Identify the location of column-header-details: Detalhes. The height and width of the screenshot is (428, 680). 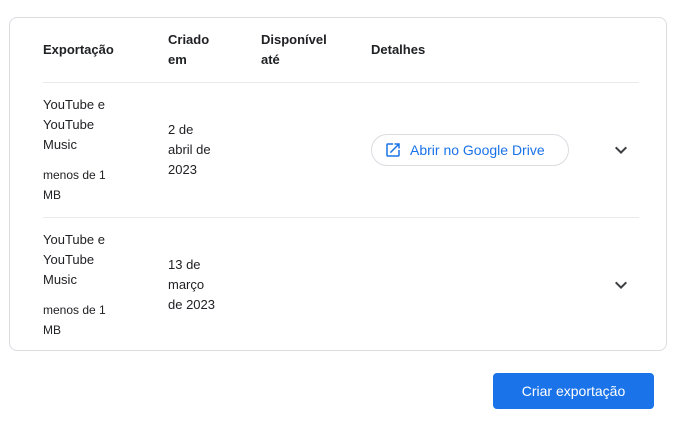
(398, 49).